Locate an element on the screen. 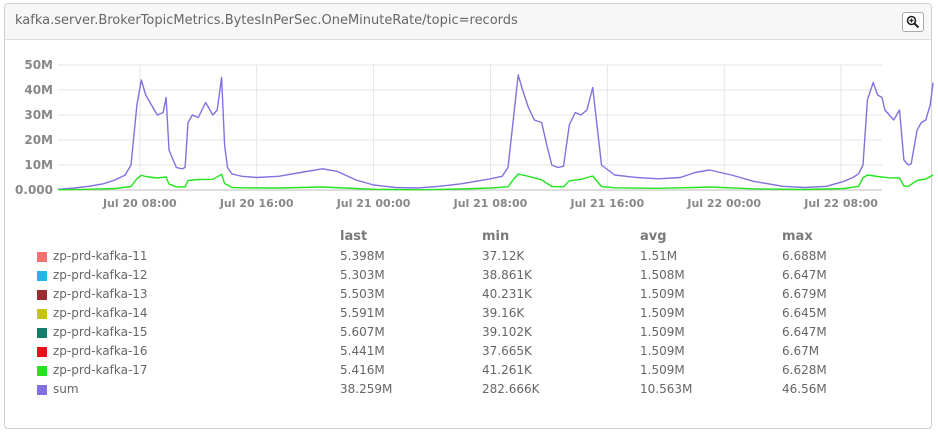  legend-last-value: 5.303M is located at coordinates (362, 275).